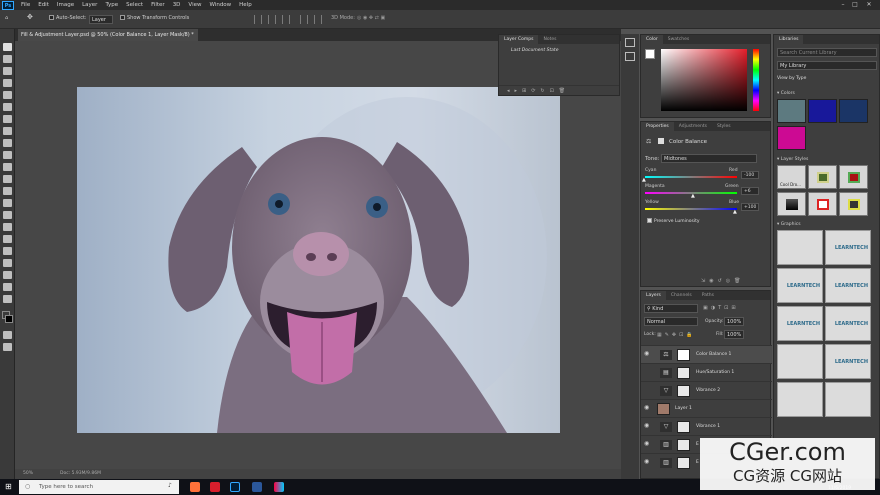 This screenshot has height=495, width=880. What do you see at coordinates (215, 487) in the screenshot?
I see `acrobat-icon` at bounding box center [215, 487].